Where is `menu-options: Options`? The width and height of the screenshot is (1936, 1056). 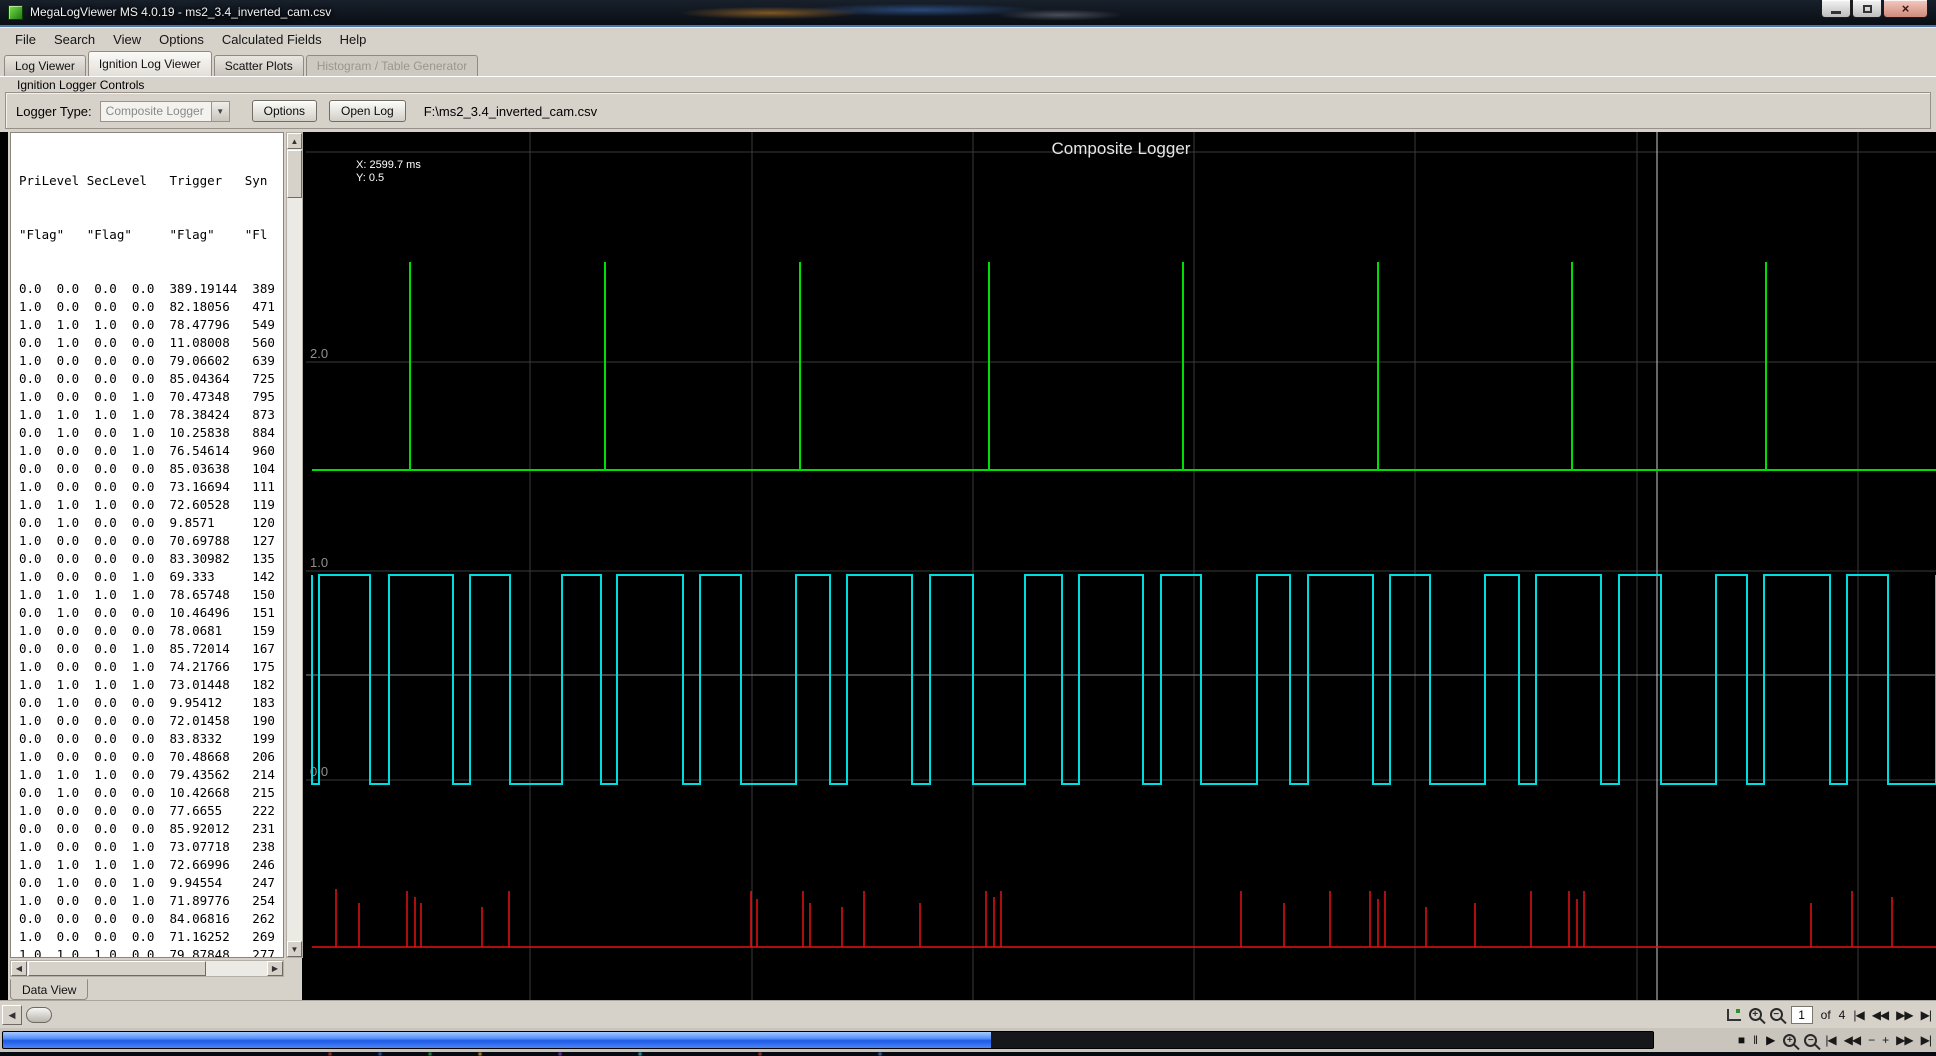
menu-options: Options is located at coordinates (181, 39).